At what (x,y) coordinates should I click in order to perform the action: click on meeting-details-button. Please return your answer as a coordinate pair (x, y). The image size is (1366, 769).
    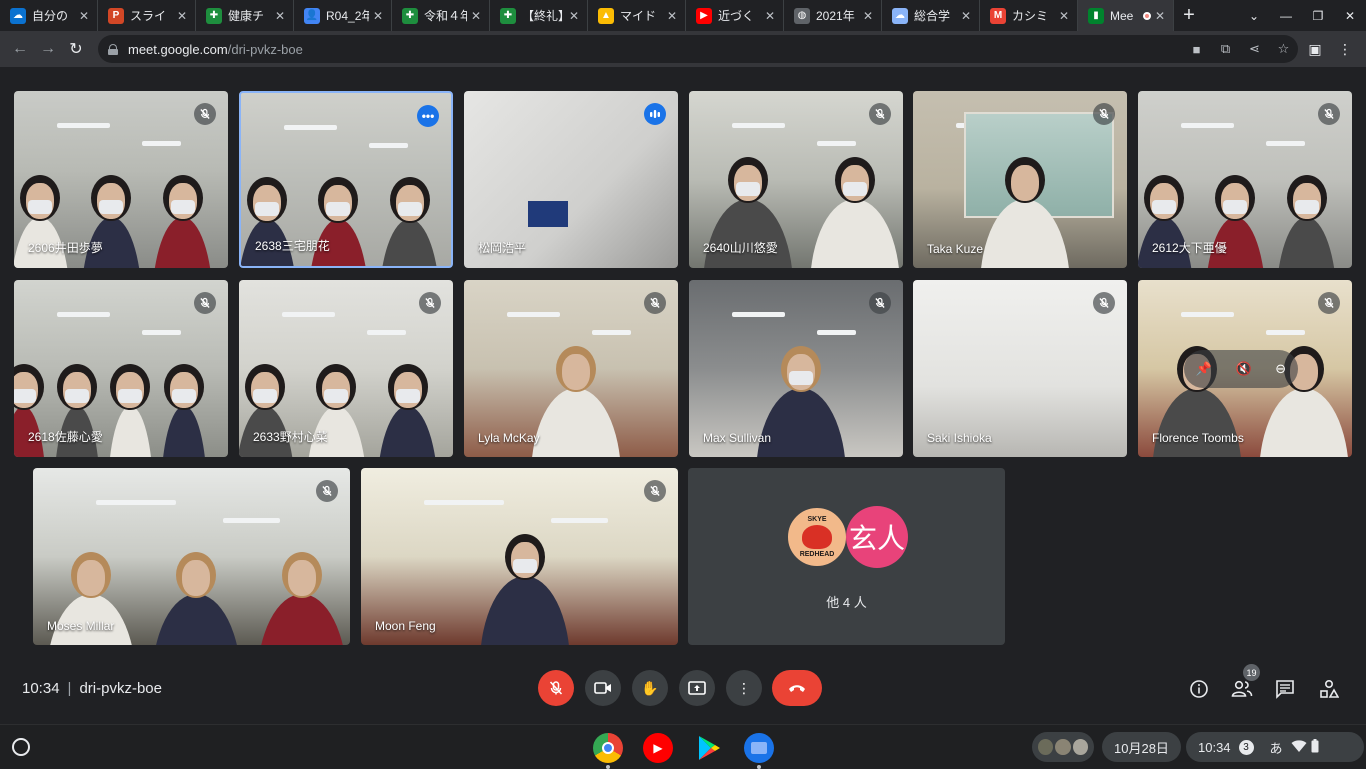
    Looking at the image, I should click on (1199, 689).